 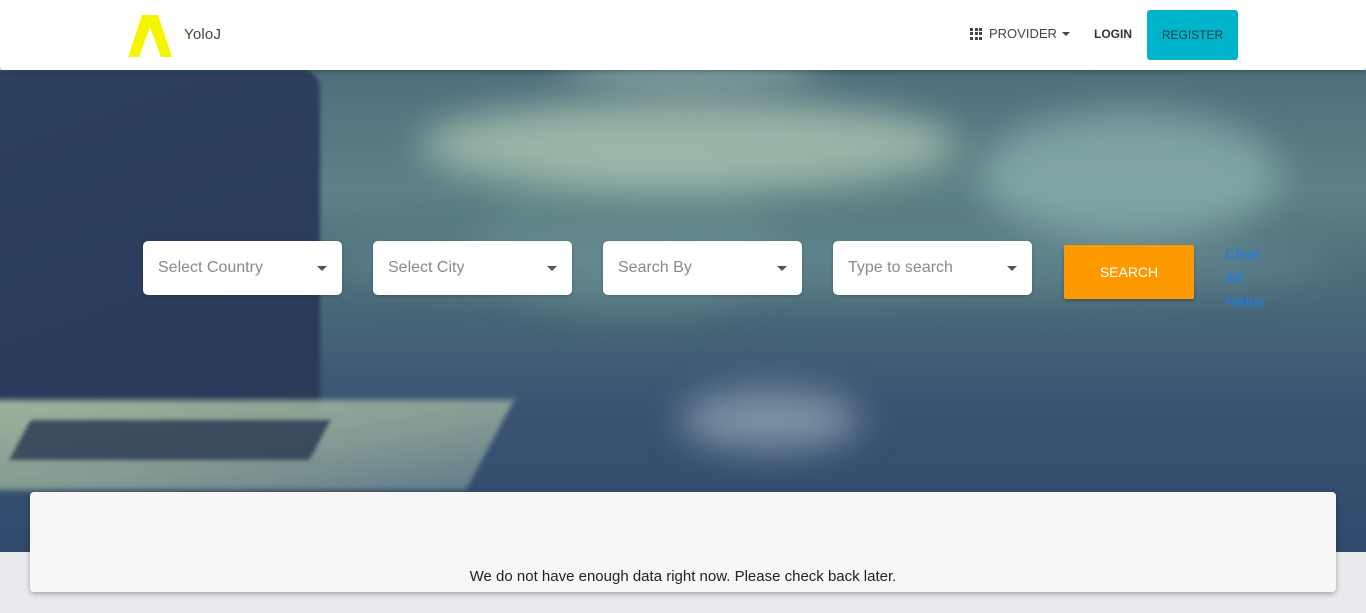 What do you see at coordinates (1065, 33) in the screenshot?
I see `caret-down-icon` at bounding box center [1065, 33].